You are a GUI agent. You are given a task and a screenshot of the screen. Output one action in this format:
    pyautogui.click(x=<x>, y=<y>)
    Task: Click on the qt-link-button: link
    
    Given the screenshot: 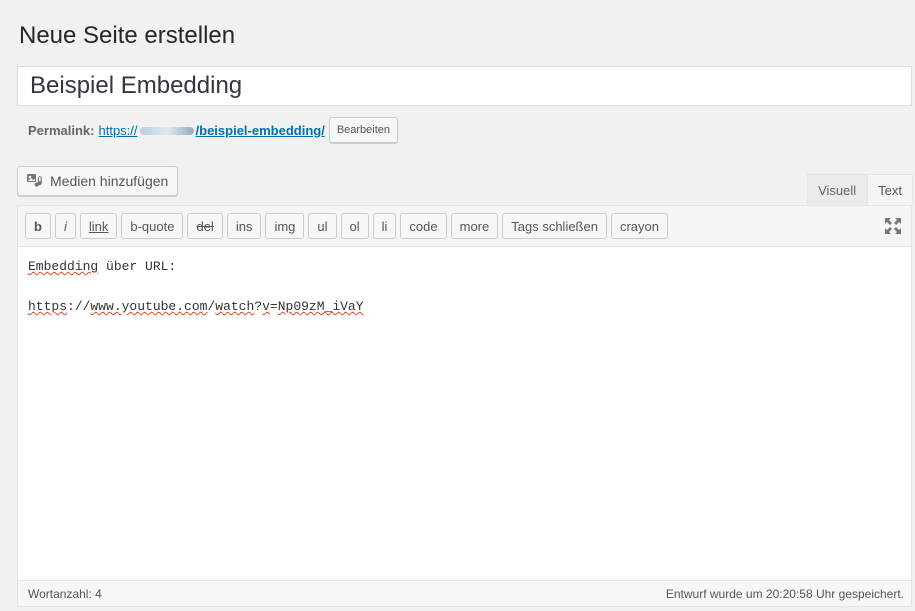 What is the action you would take?
    pyautogui.click(x=98, y=226)
    